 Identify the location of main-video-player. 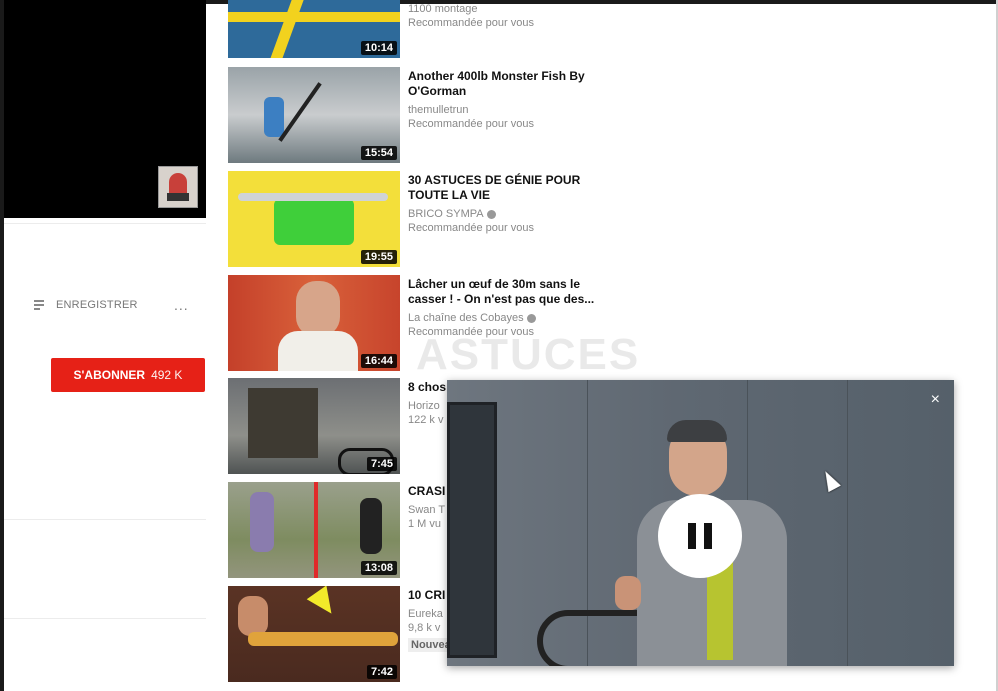
(105, 109).